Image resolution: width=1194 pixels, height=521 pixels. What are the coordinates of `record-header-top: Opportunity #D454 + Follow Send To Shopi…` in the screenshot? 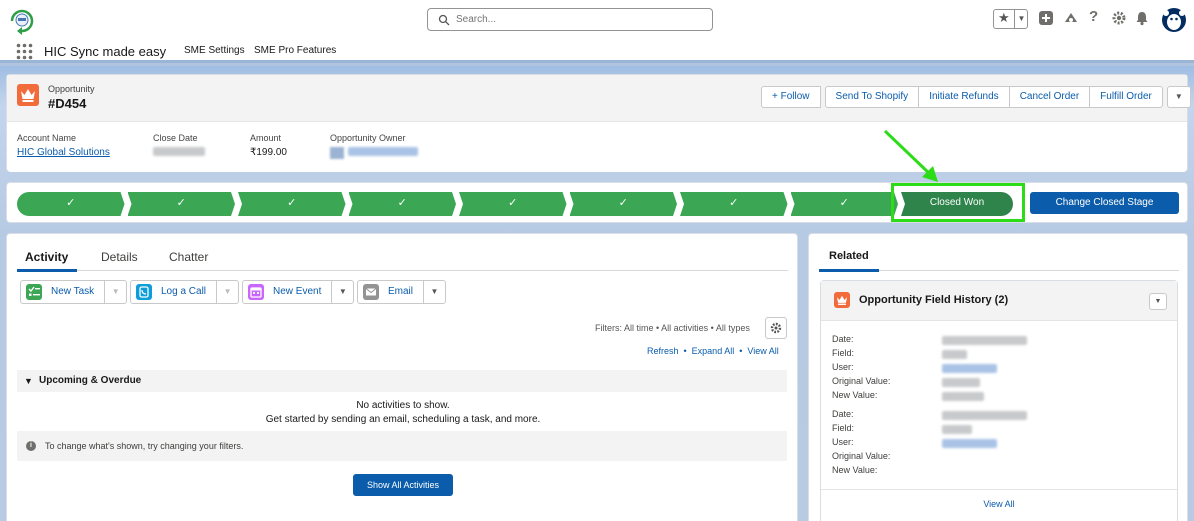 It's located at (599, 98).